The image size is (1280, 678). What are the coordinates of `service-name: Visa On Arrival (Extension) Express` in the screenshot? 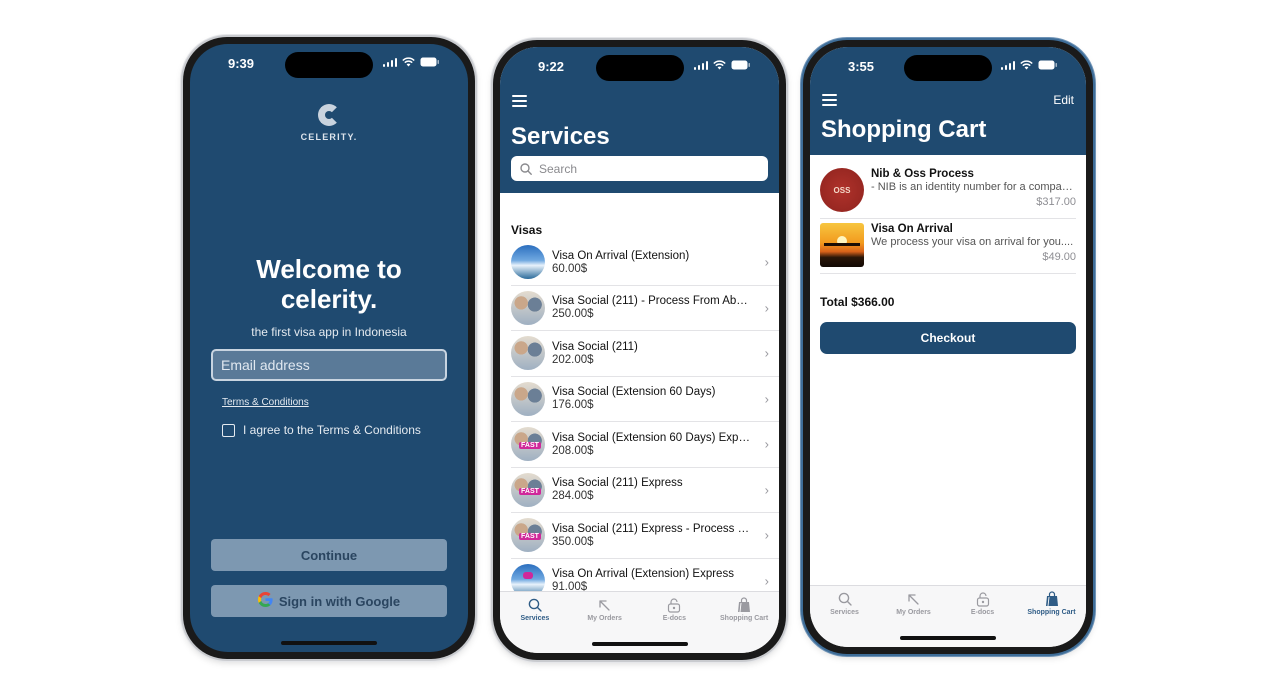 It's located at (643, 574).